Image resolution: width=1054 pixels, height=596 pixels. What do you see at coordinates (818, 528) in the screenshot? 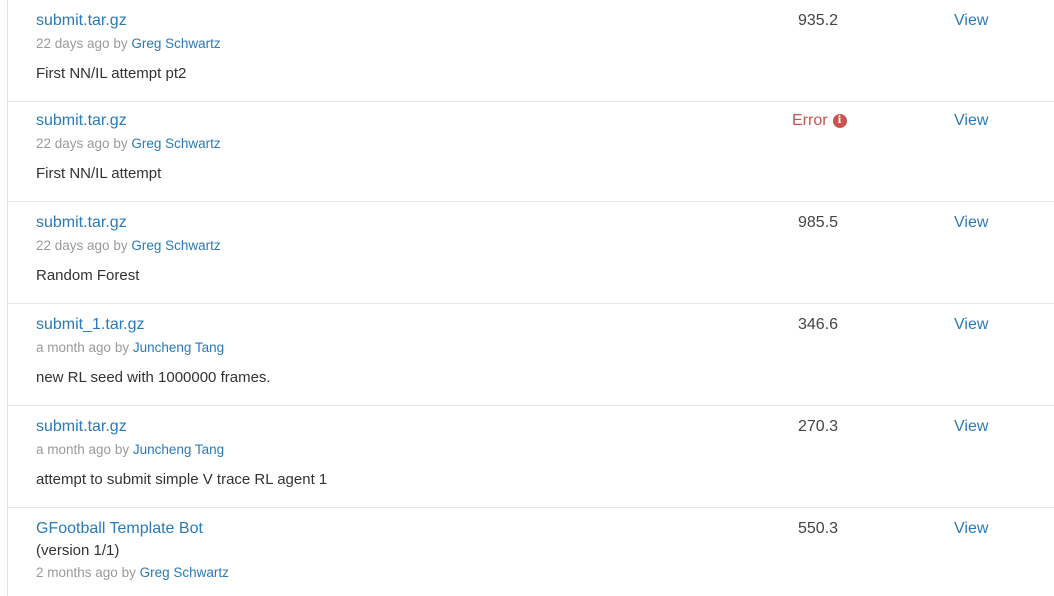
I see `submission-score: 550.3` at bounding box center [818, 528].